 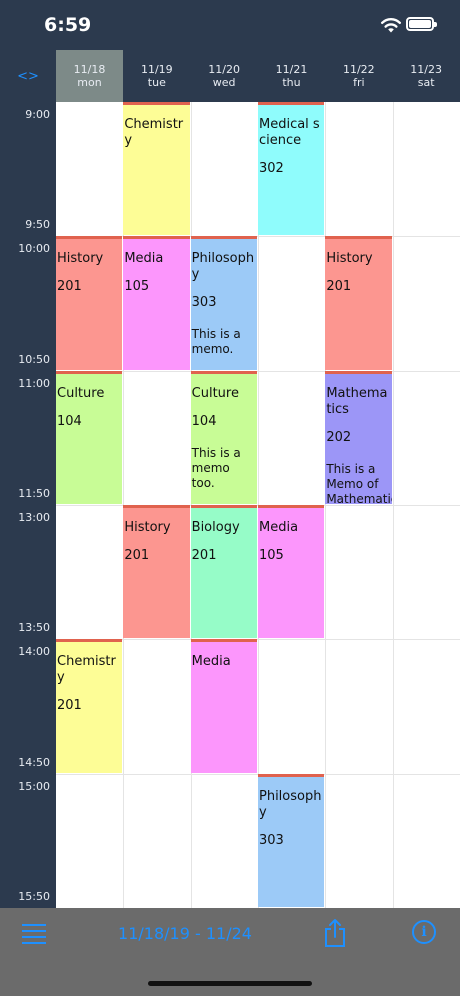 I want to click on period-end-time: 13:50, so click(x=34, y=628).